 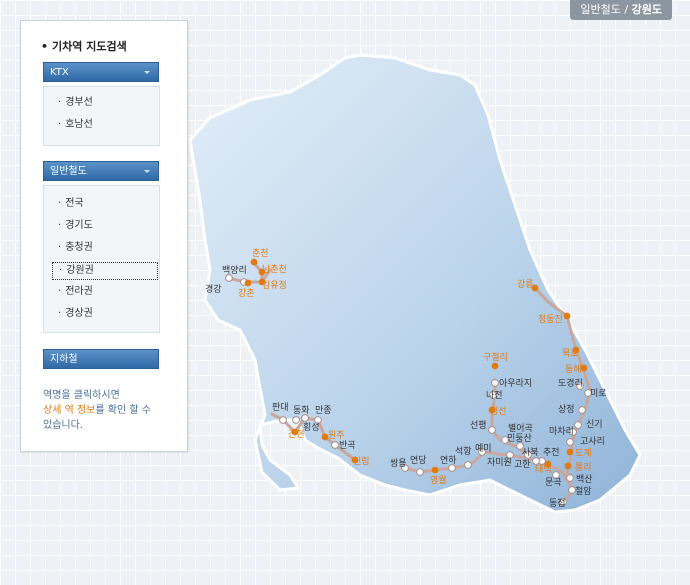 What do you see at coordinates (592, 441) in the screenshot?
I see `station-label: 고사리` at bounding box center [592, 441].